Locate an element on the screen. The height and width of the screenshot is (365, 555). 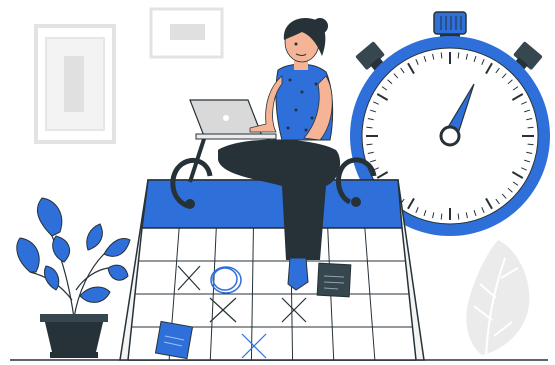
sticky-note-dark is located at coordinates (334, 280).